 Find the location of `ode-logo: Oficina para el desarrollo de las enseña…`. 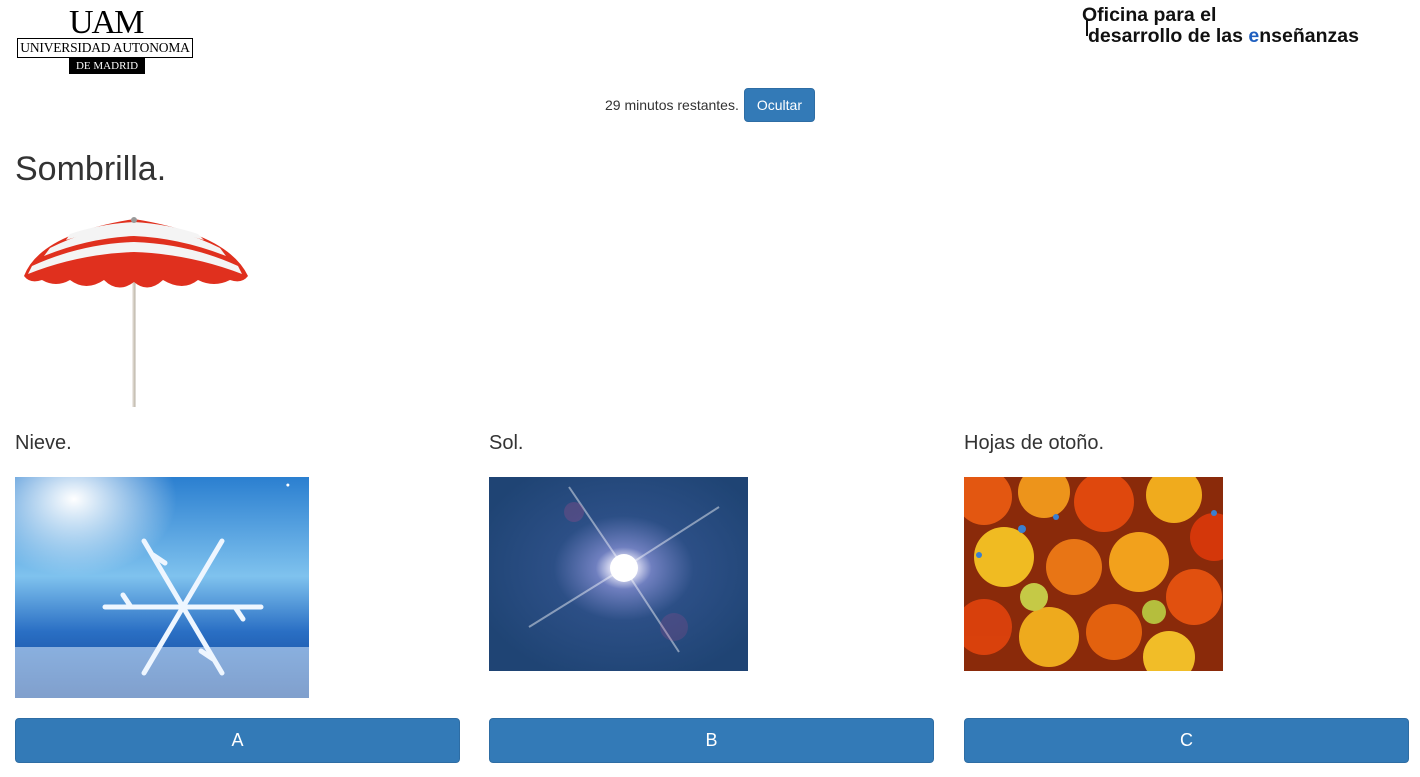

ode-logo: Oficina para el desarrollo de las enseña… is located at coordinates (1245, 26).